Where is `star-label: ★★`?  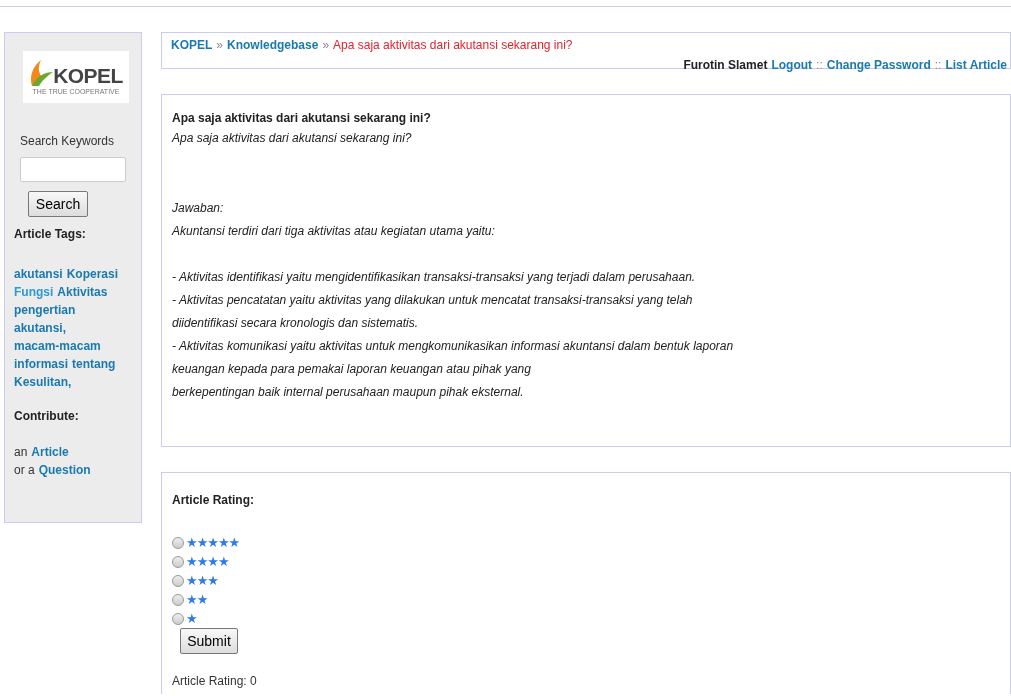 star-label: ★★ is located at coordinates (197, 599).